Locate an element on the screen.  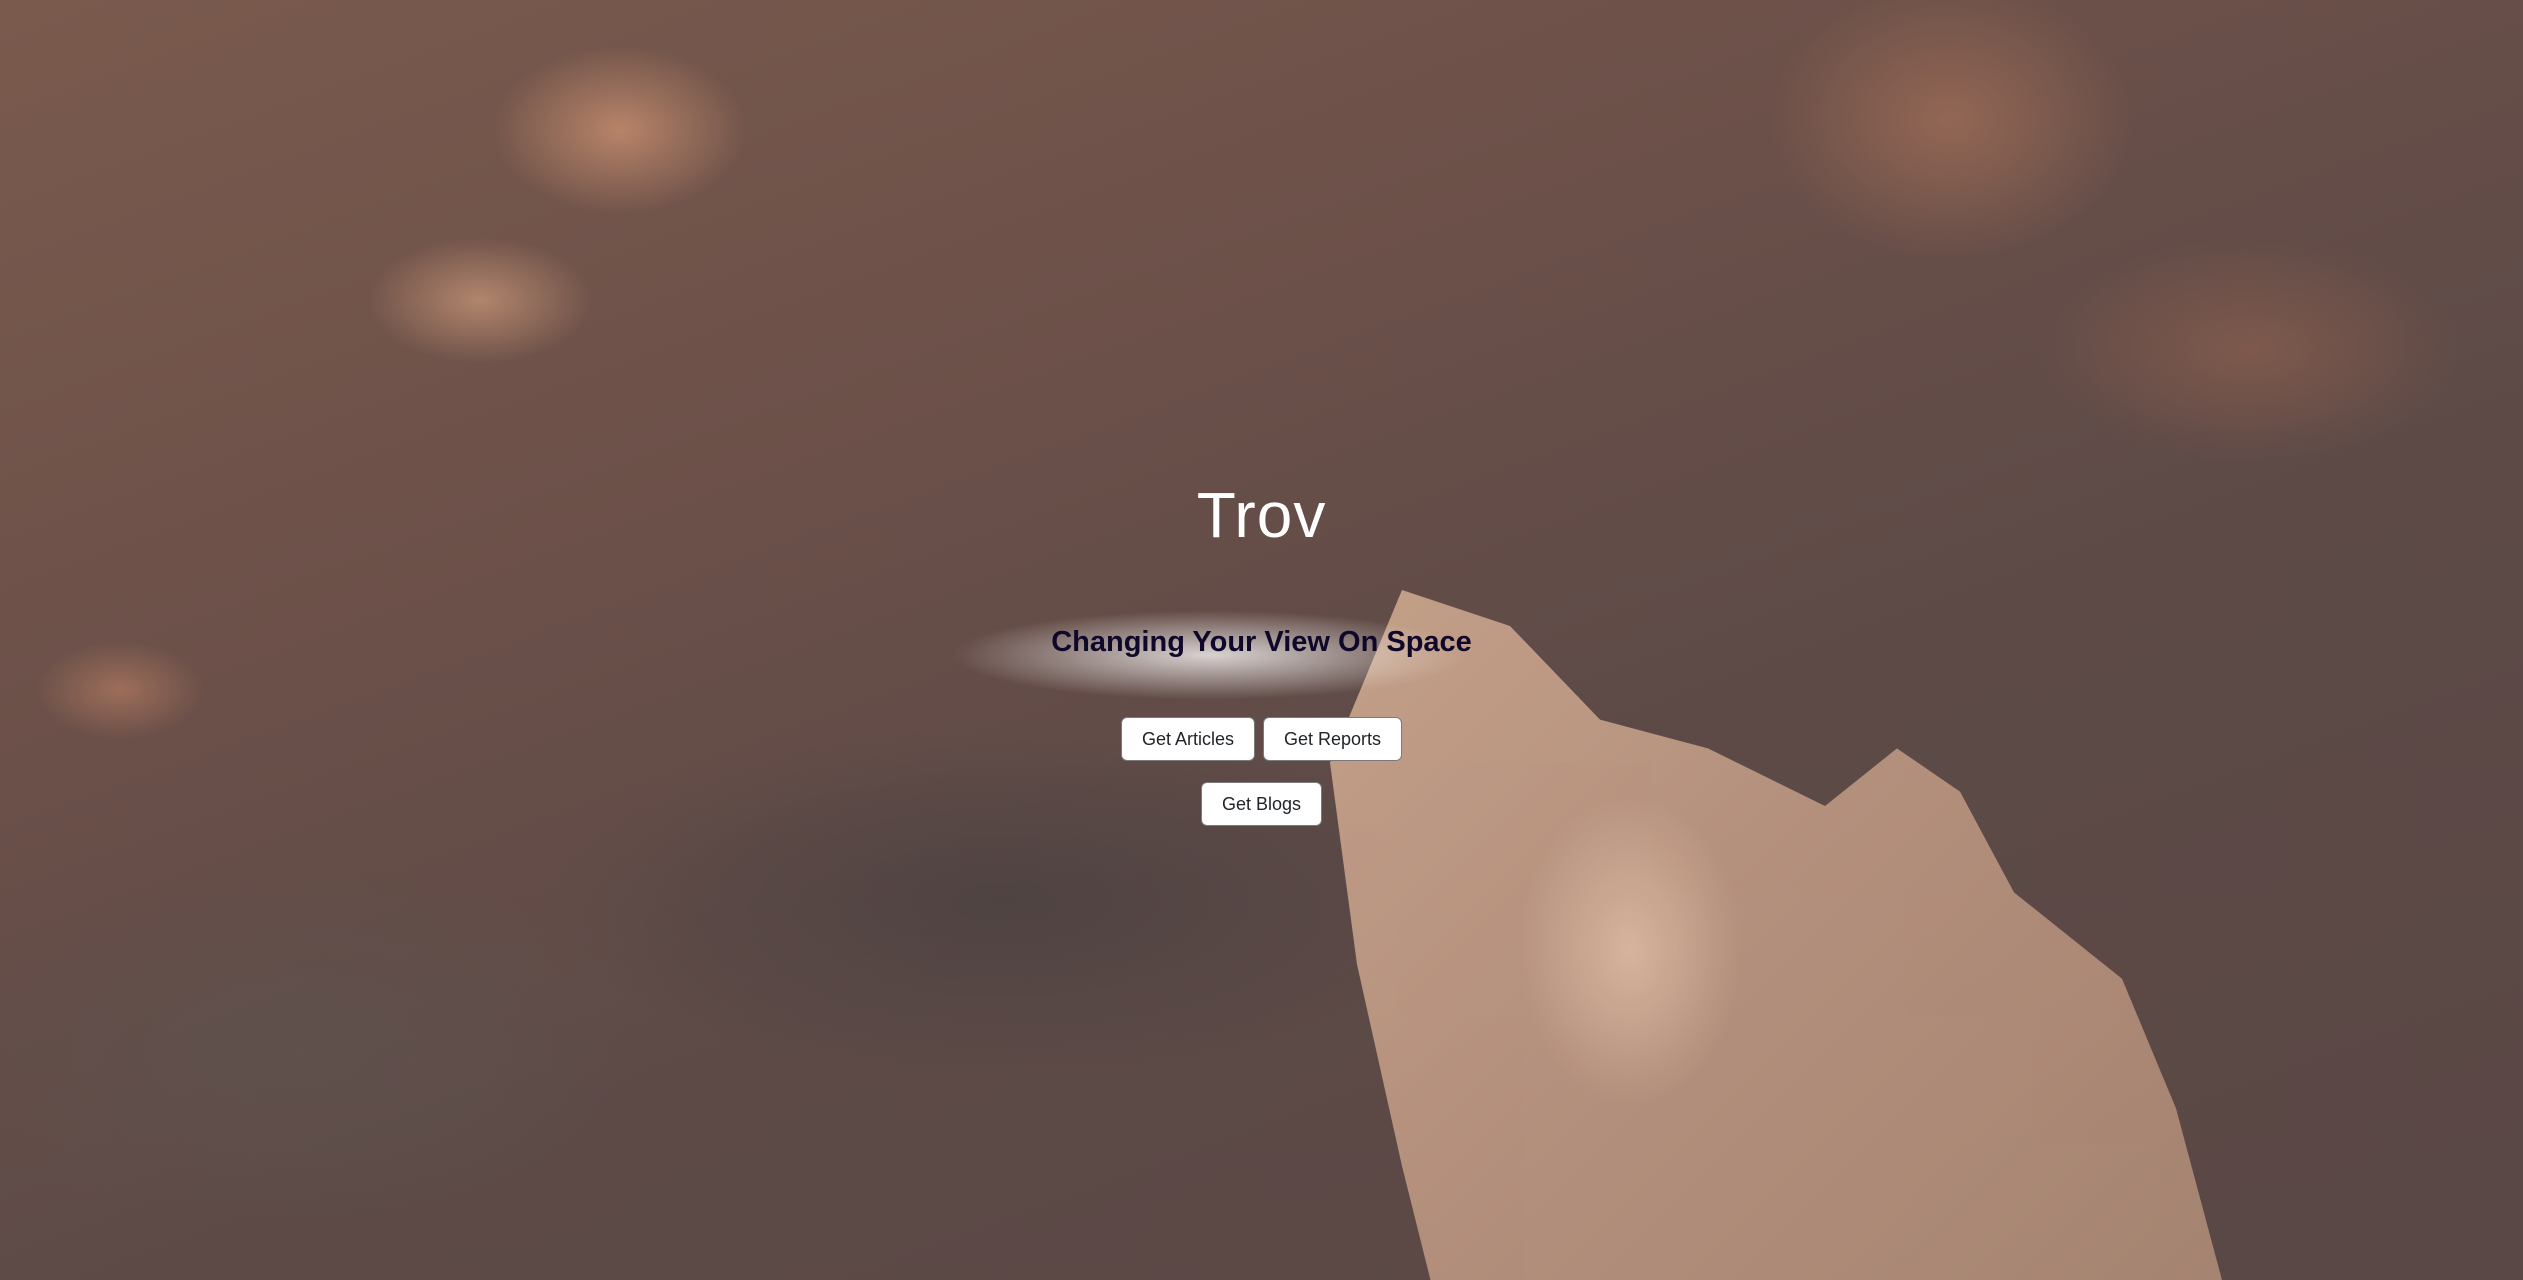
button-row-primary: Get Articles Get Reports is located at coordinates (1261, 739).